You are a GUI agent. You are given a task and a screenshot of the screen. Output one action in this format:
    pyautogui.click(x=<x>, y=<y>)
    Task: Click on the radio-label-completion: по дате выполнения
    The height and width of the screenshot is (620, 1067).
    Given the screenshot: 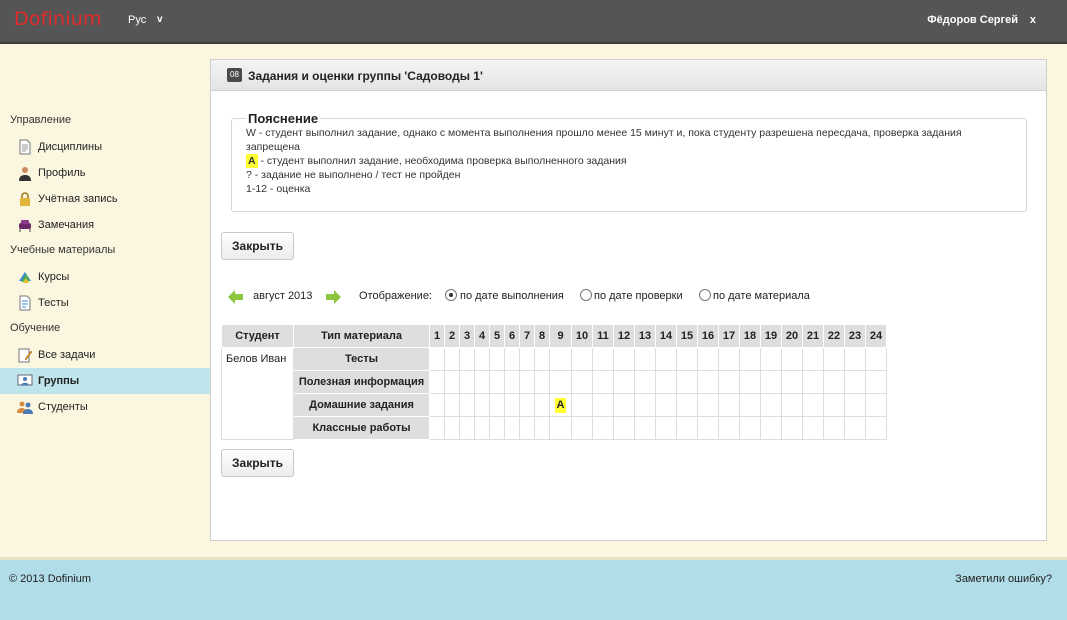 What is the action you would take?
    pyautogui.click(x=512, y=296)
    